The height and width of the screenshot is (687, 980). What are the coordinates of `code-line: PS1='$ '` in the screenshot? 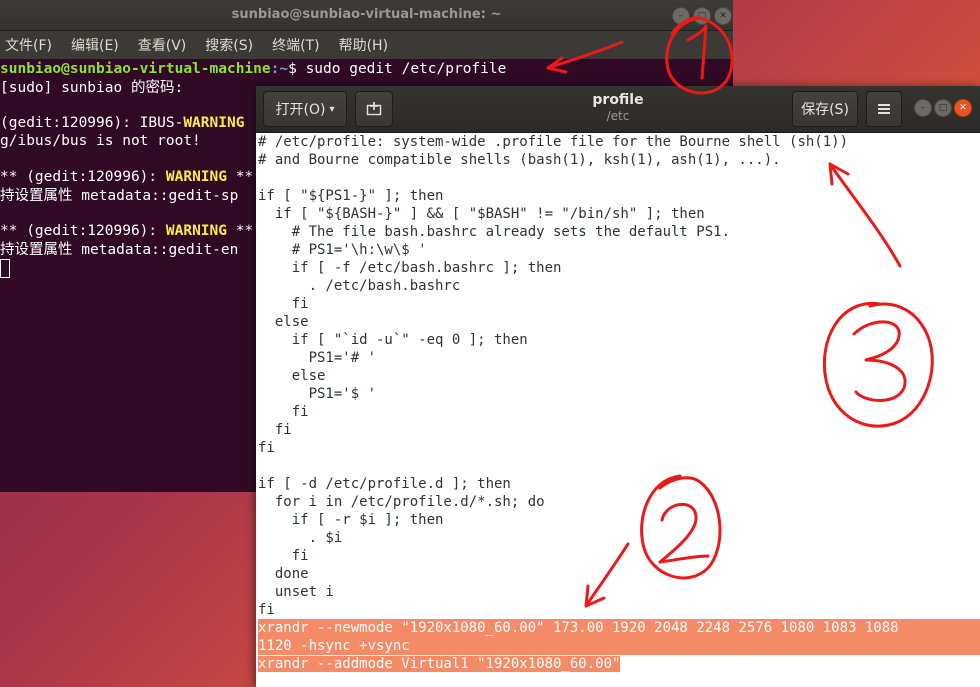 It's located at (317, 394).